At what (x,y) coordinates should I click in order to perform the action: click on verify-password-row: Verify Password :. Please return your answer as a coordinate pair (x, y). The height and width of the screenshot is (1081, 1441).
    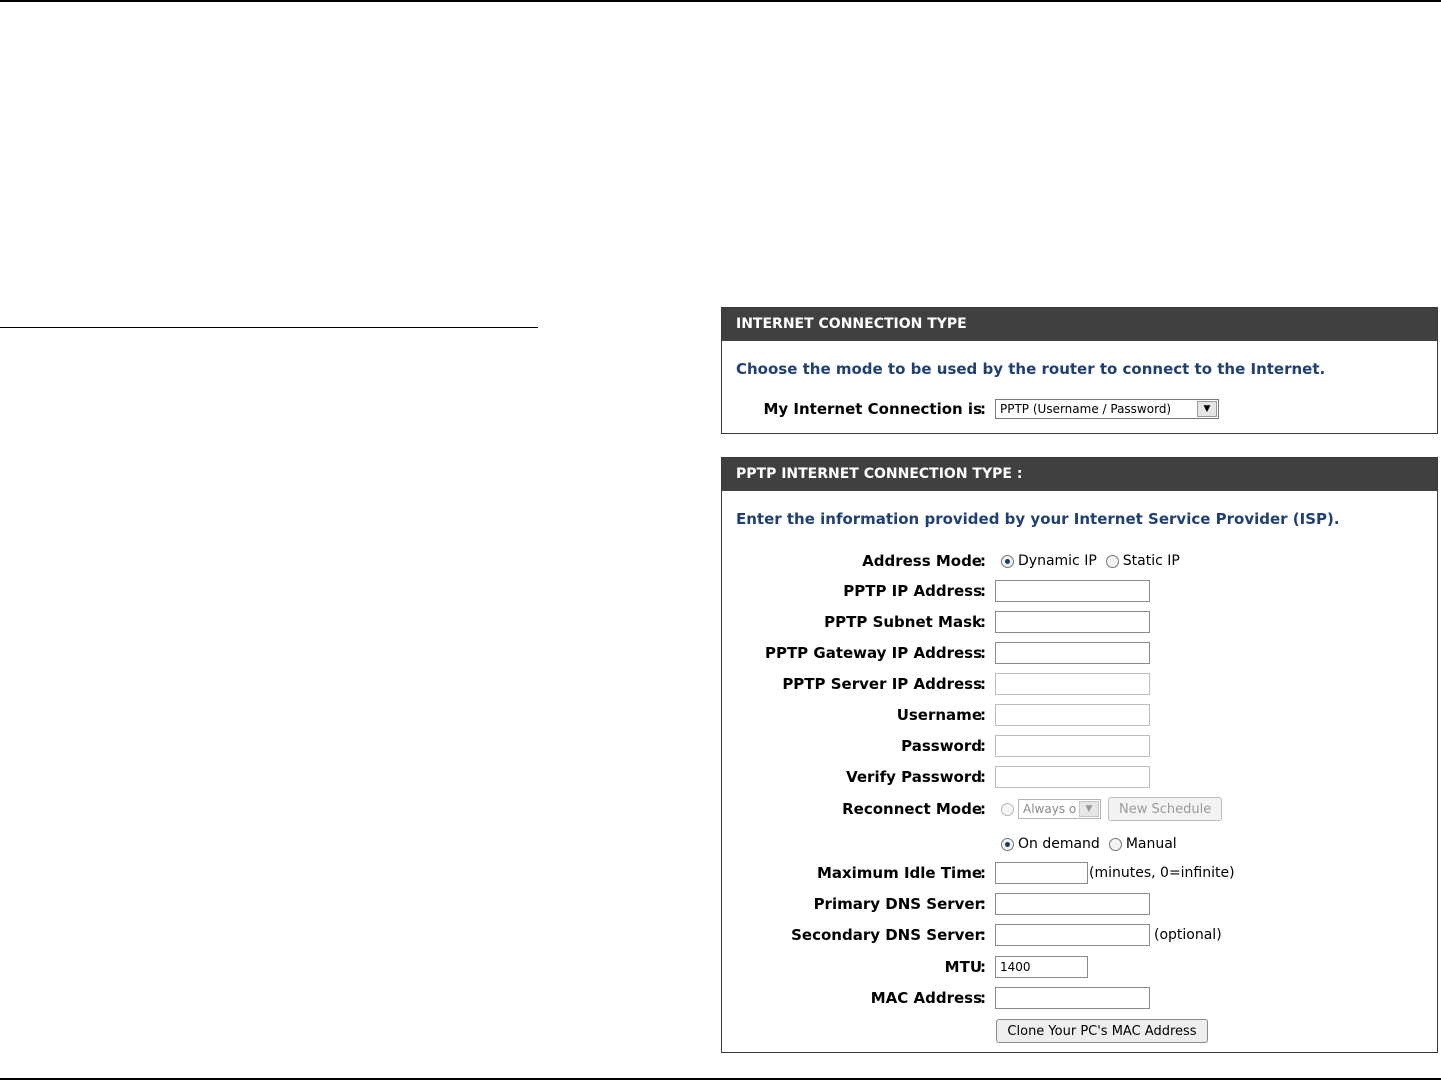
    Looking at the image, I should click on (1079, 777).